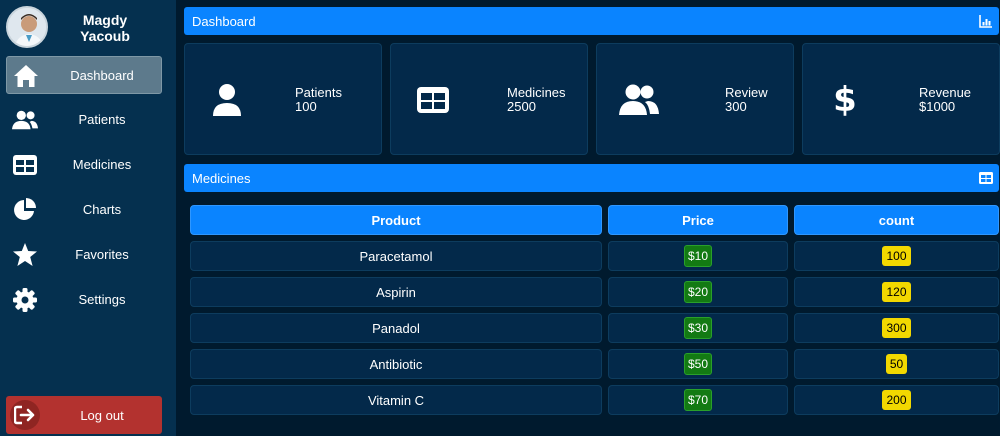 The height and width of the screenshot is (436, 1000). I want to click on table-cell-price: $30, so click(698, 328).